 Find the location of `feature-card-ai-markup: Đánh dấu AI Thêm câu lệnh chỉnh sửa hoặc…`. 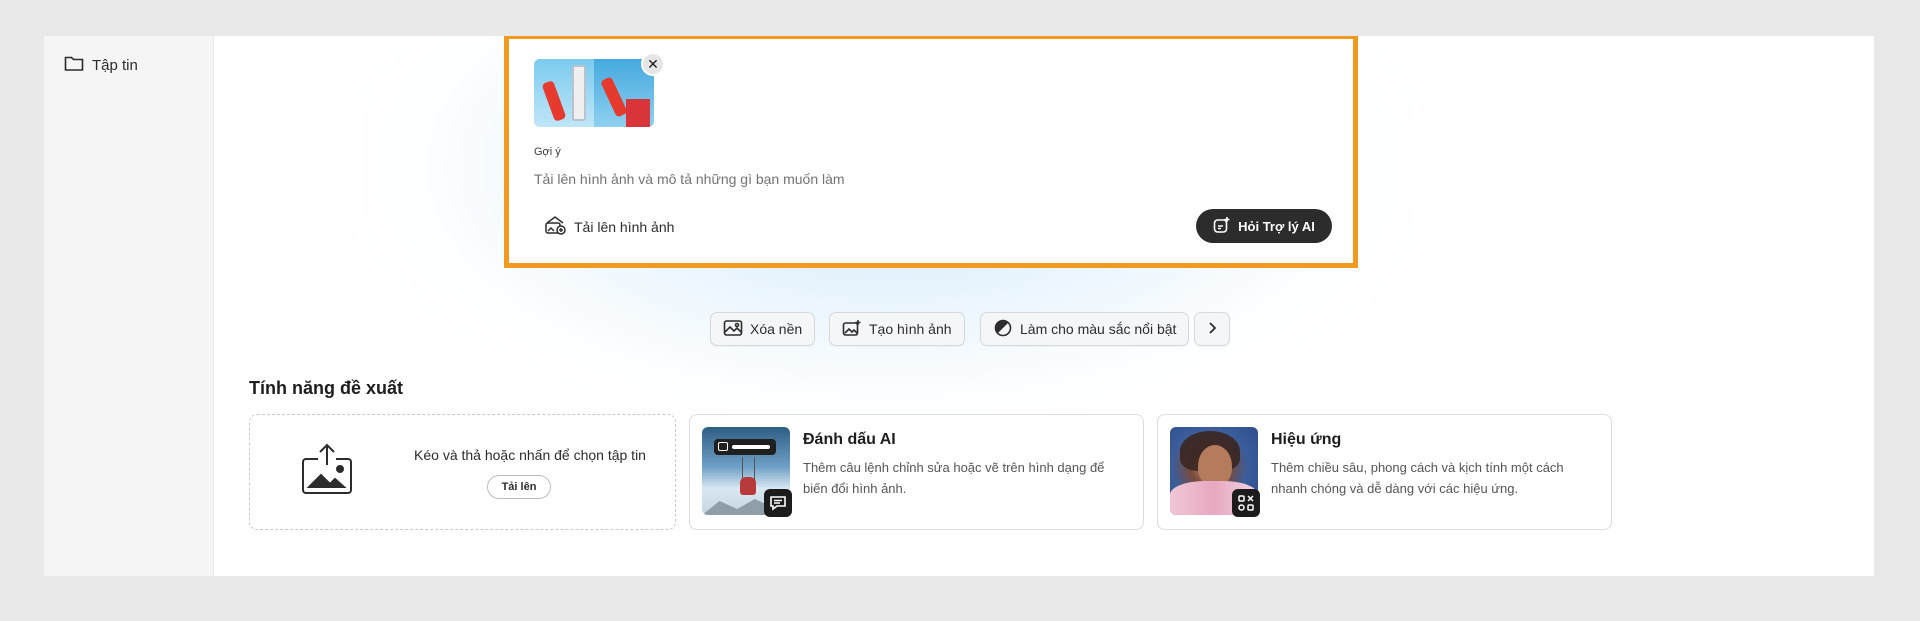

feature-card-ai-markup: Đánh dấu AI Thêm câu lệnh chỉnh sửa hoặc… is located at coordinates (916, 472).